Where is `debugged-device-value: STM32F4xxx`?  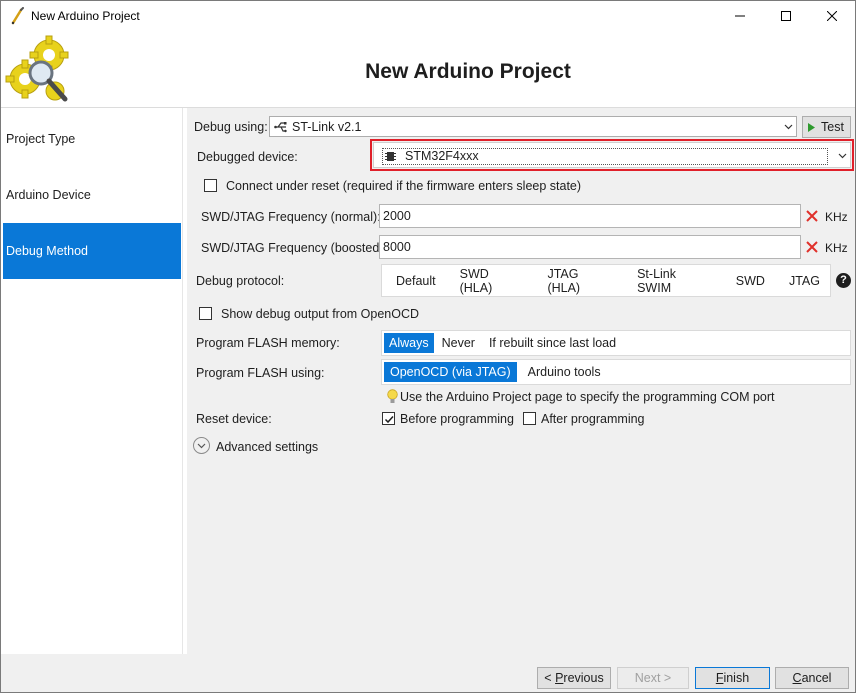
debugged-device-value: STM32F4xxx is located at coordinates (442, 156).